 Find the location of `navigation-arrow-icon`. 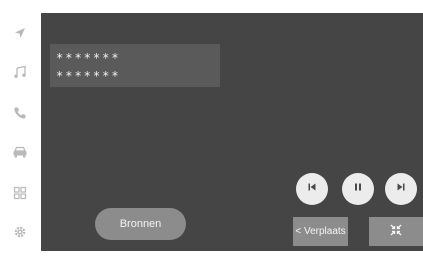

navigation-arrow-icon is located at coordinates (20, 33).